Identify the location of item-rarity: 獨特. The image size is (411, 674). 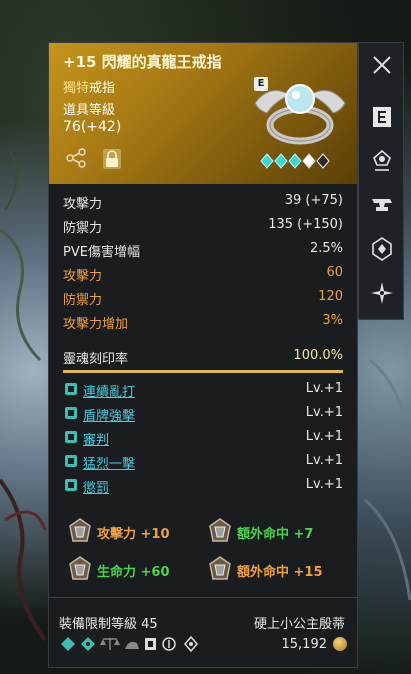
(76, 88).